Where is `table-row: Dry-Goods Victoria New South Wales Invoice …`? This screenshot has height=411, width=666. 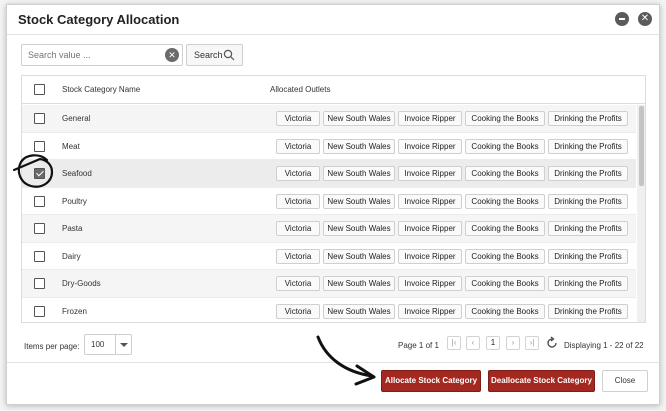 table-row: Dry-Goods Victoria New South Wales Invoice … is located at coordinates (329, 284).